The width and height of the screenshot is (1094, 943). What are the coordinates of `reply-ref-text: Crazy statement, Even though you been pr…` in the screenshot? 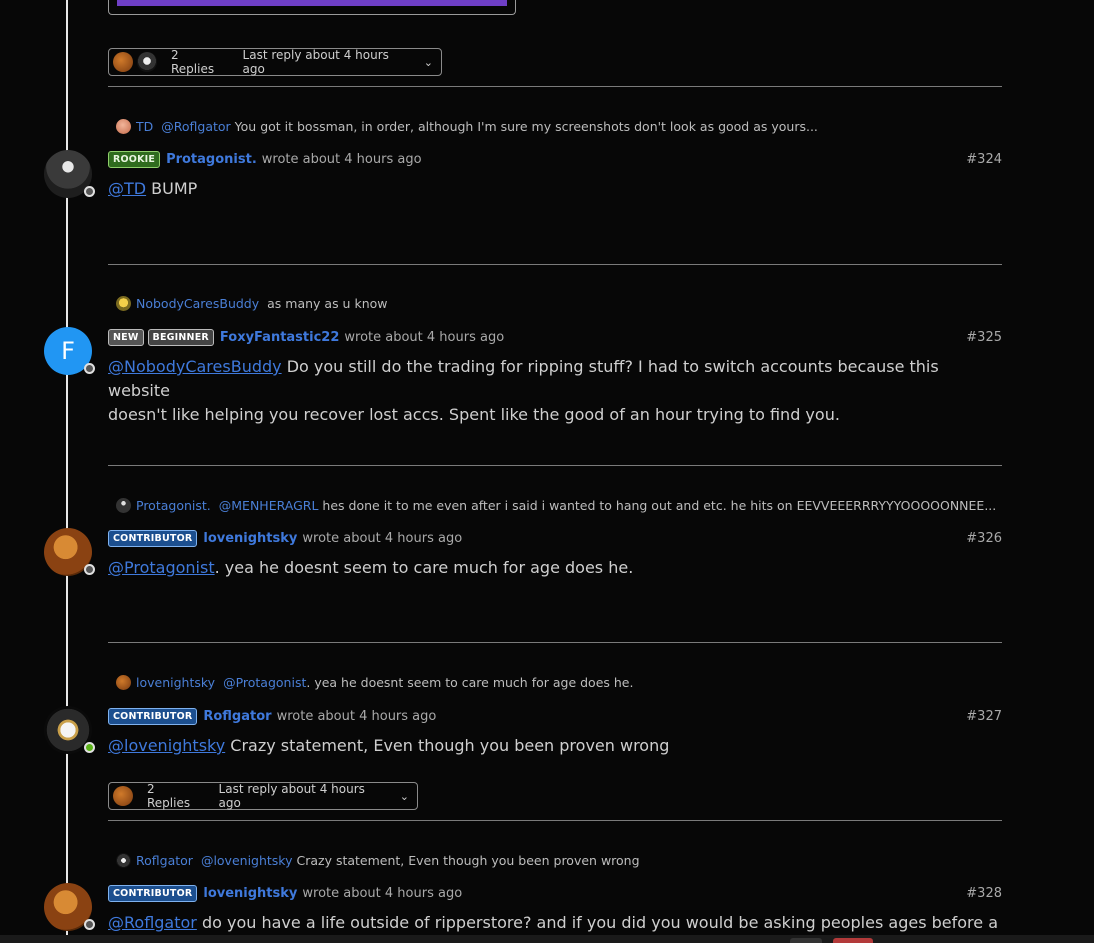 It's located at (466, 860).